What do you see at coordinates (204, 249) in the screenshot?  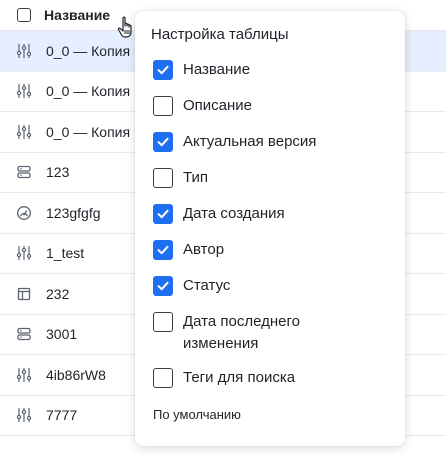 I see `column-option-label: Автор` at bounding box center [204, 249].